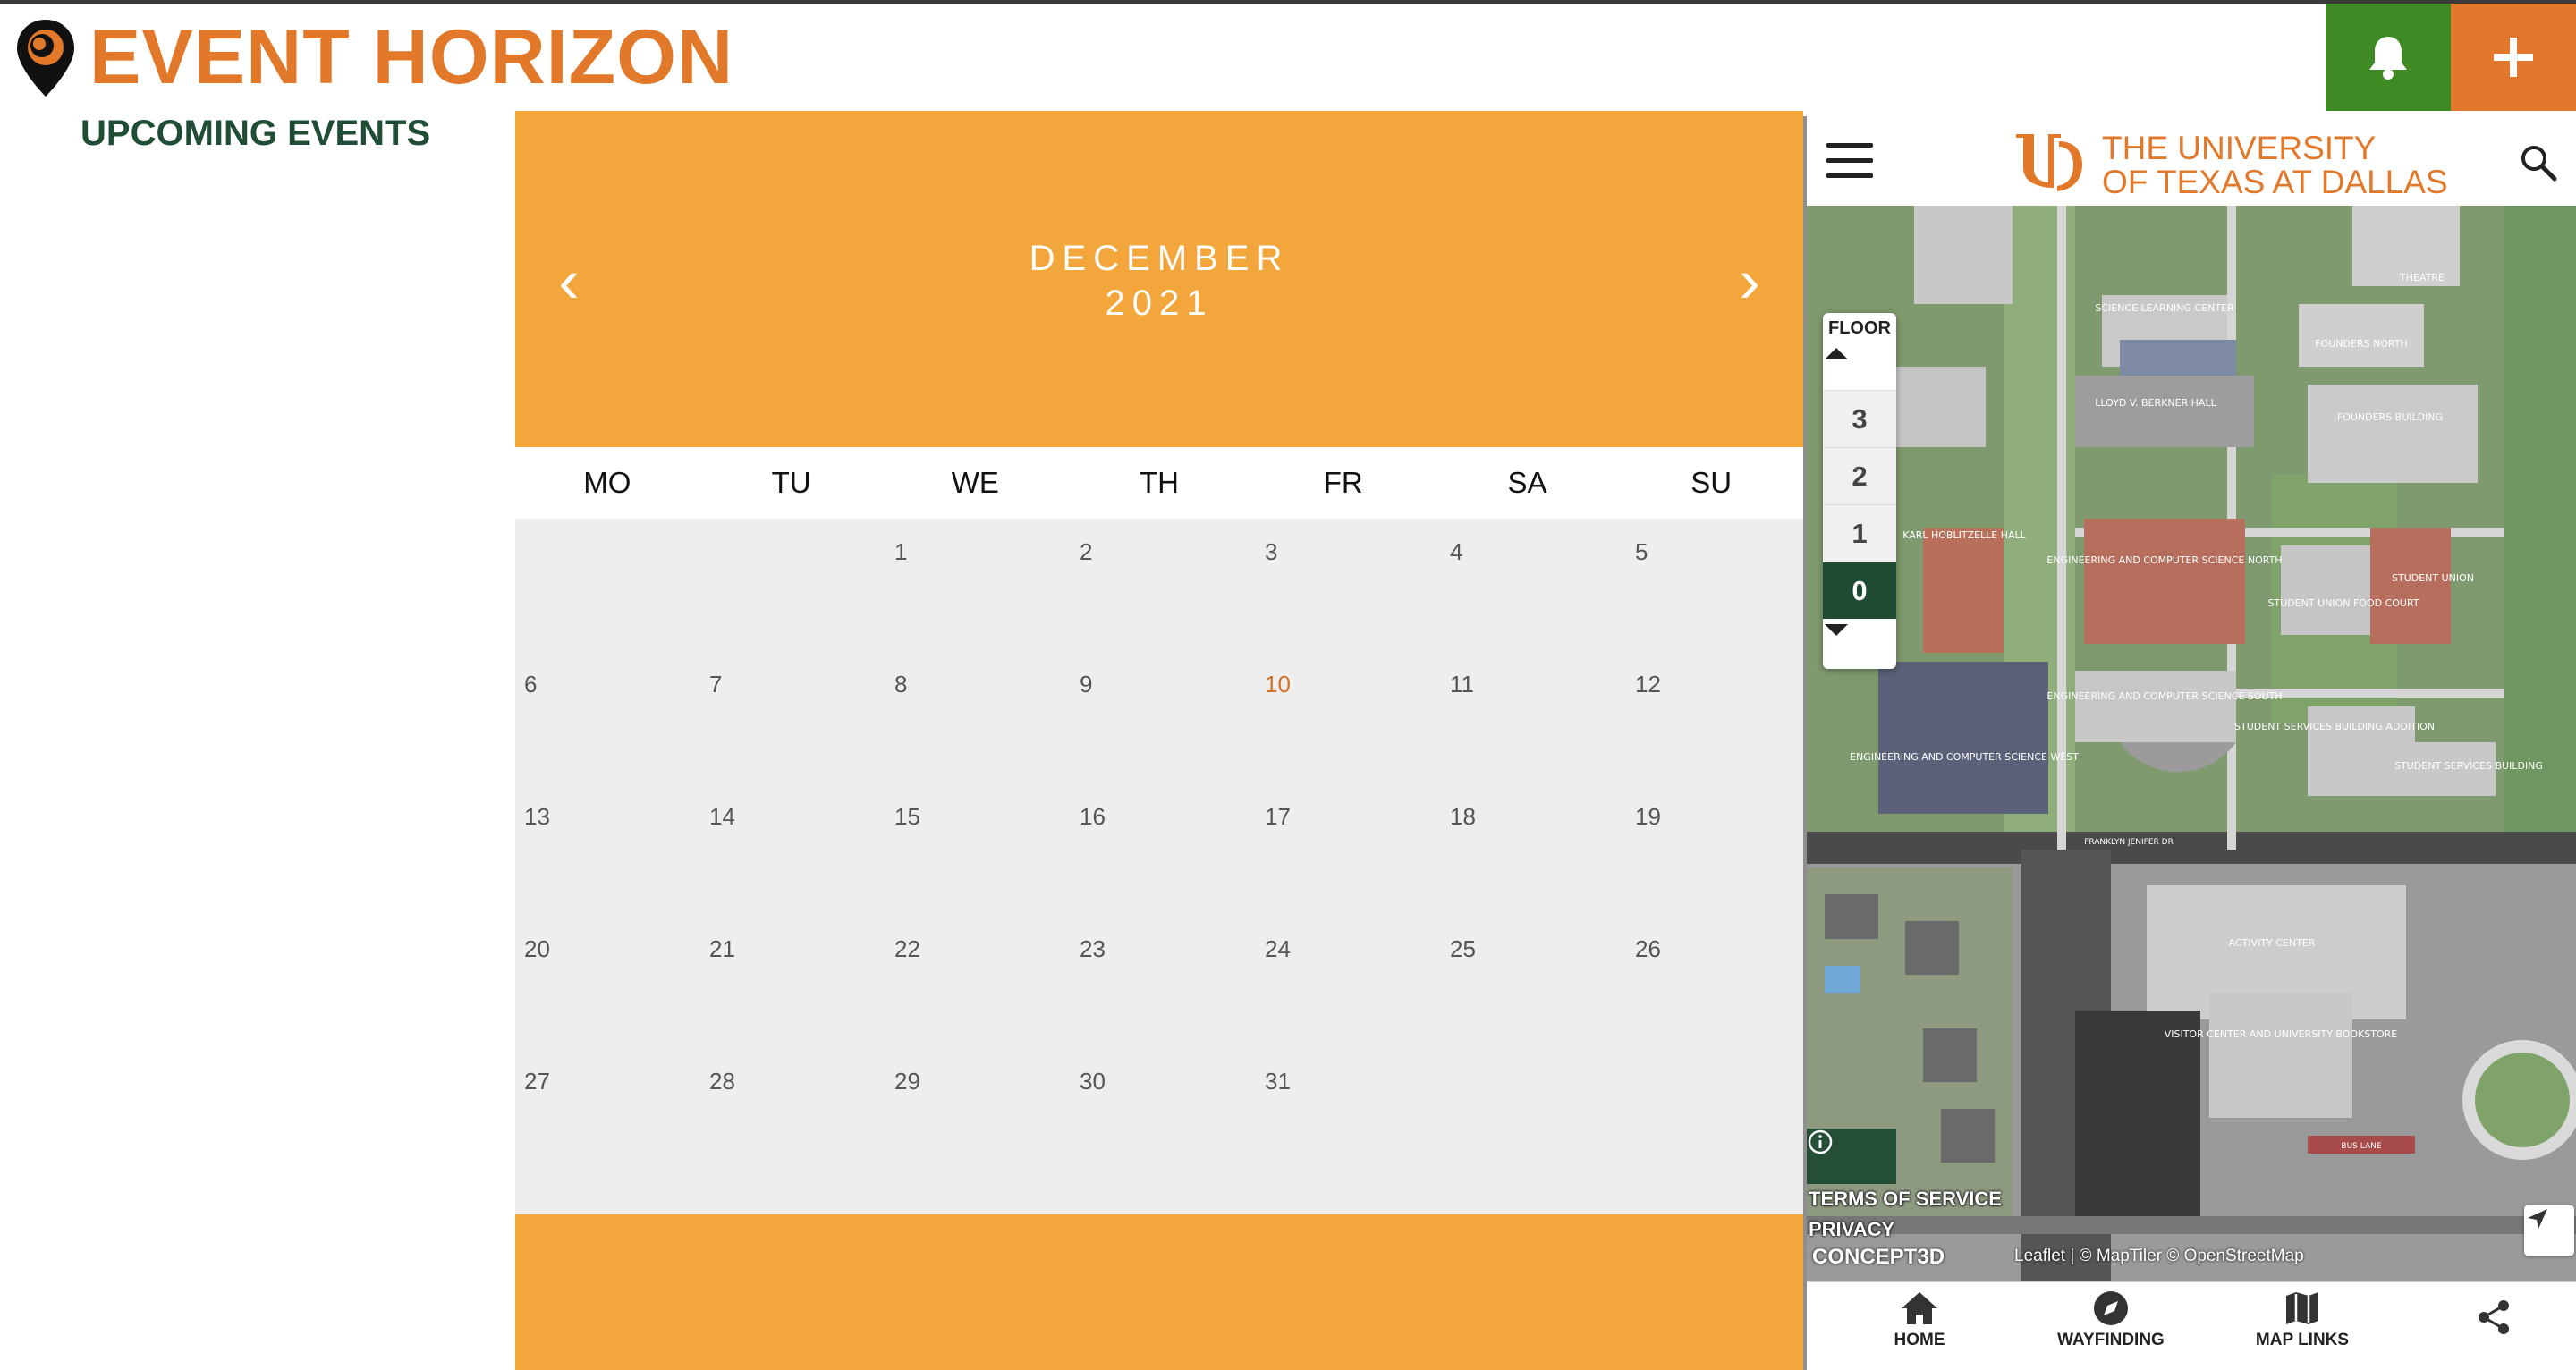 This screenshot has height=1370, width=2576. Describe the element at coordinates (1859, 475) in the screenshot. I see `floor-2-button: 2` at that location.